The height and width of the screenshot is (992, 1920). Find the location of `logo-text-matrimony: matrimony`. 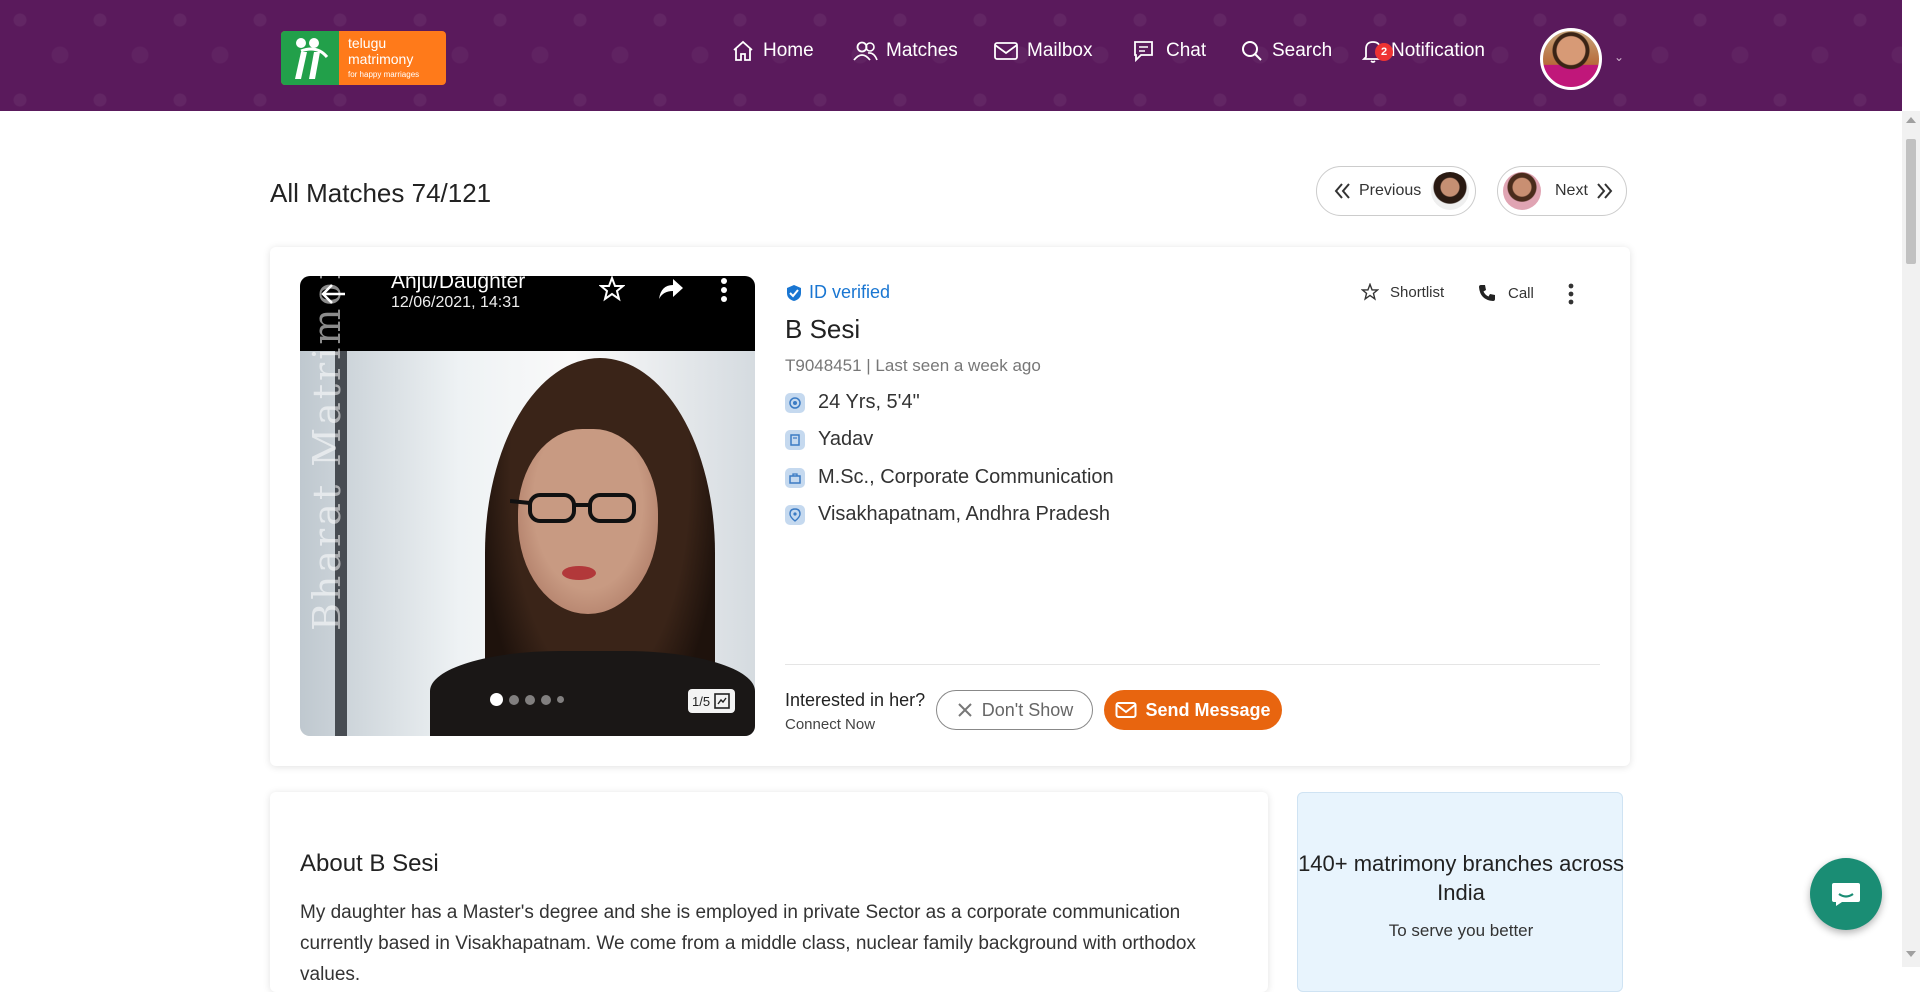

logo-text-matrimony: matrimony is located at coordinates (381, 59).